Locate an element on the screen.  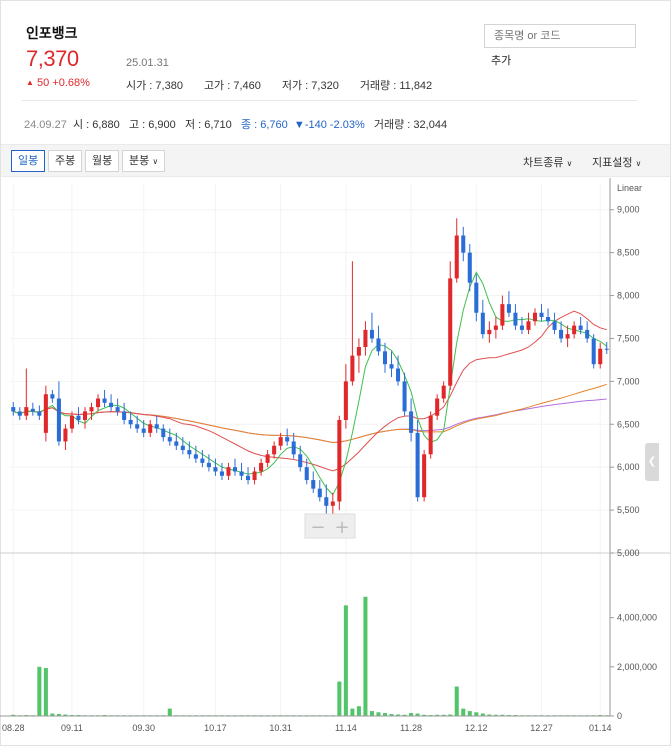
open-value: 시가 : 7,380 is located at coordinates (154, 86).